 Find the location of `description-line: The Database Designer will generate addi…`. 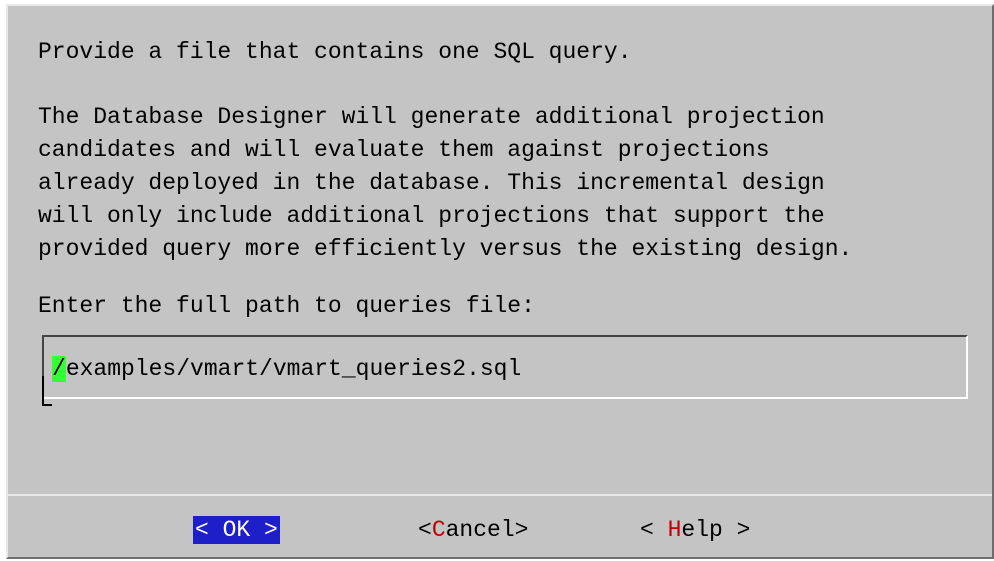

description-line: The Database Designer will generate addi… is located at coordinates (431, 117).